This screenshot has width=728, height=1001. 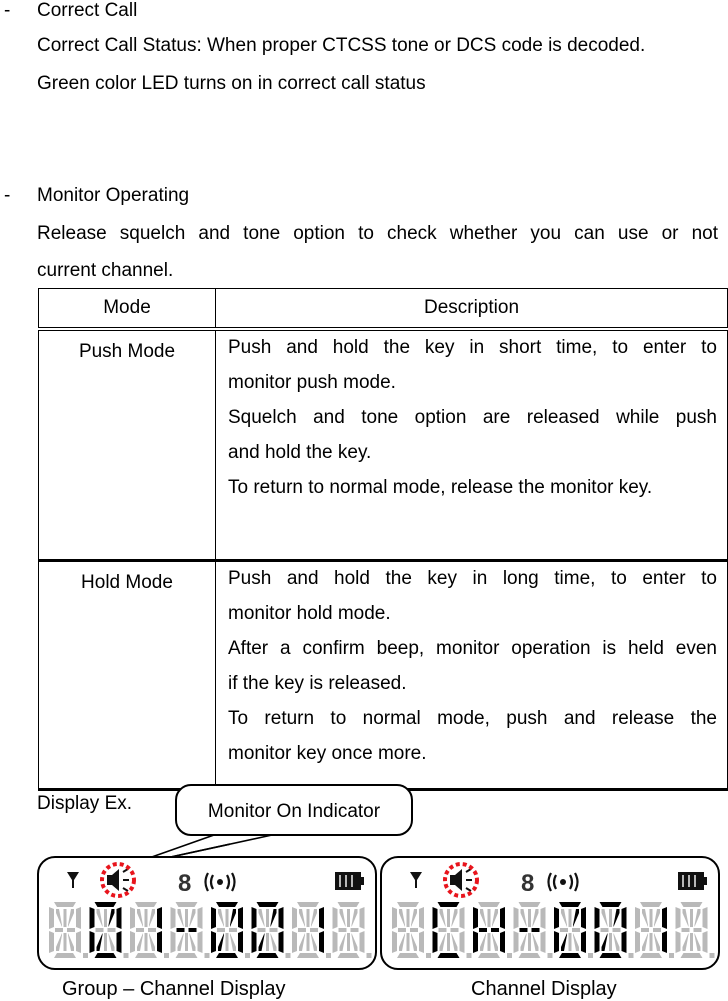 What do you see at coordinates (317, 683) in the screenshot?
I see `description-line: if the key is released.` at bounding box center [317, 683].